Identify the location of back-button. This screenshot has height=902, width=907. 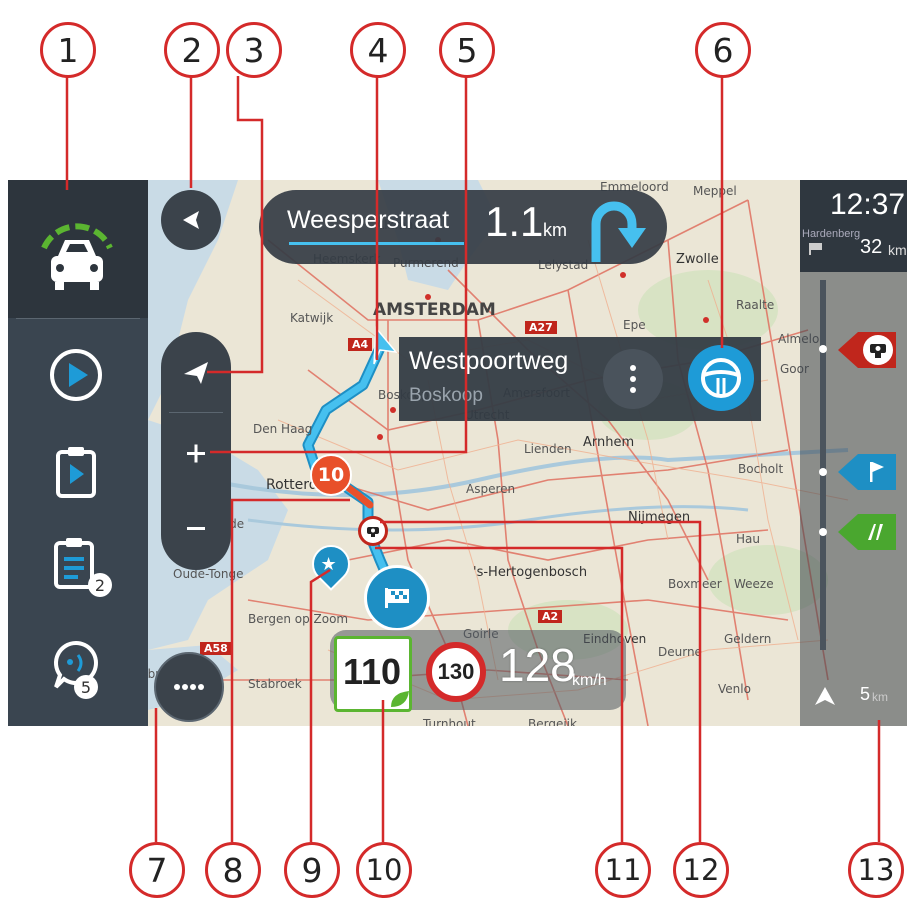
(191, 220).